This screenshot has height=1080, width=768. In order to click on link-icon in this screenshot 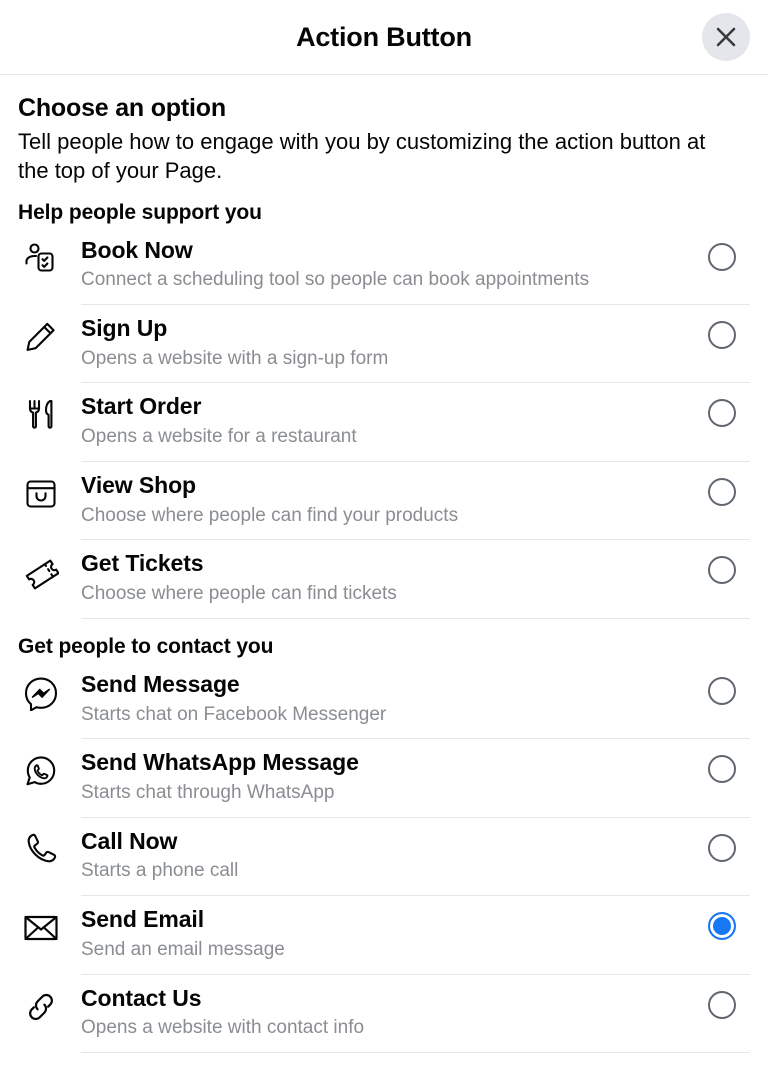, I will do `click(41, 1000)`.